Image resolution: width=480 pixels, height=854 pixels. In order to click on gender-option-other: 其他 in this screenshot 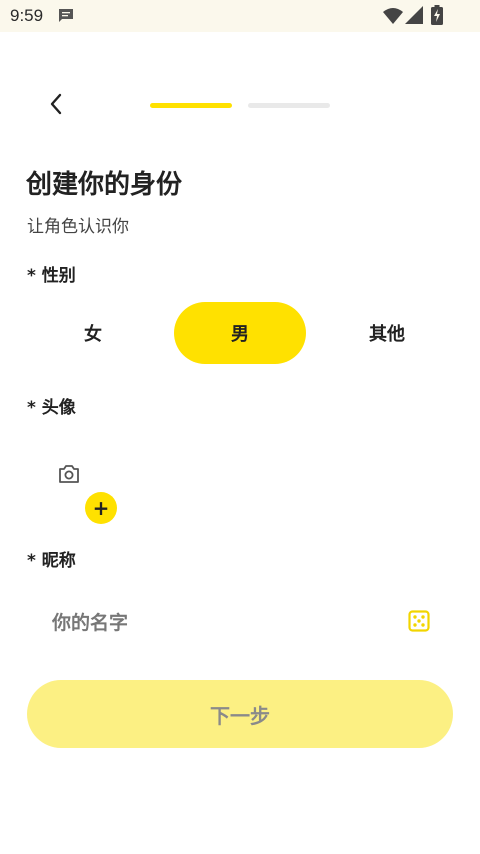, I will do `click(387, 333)`.